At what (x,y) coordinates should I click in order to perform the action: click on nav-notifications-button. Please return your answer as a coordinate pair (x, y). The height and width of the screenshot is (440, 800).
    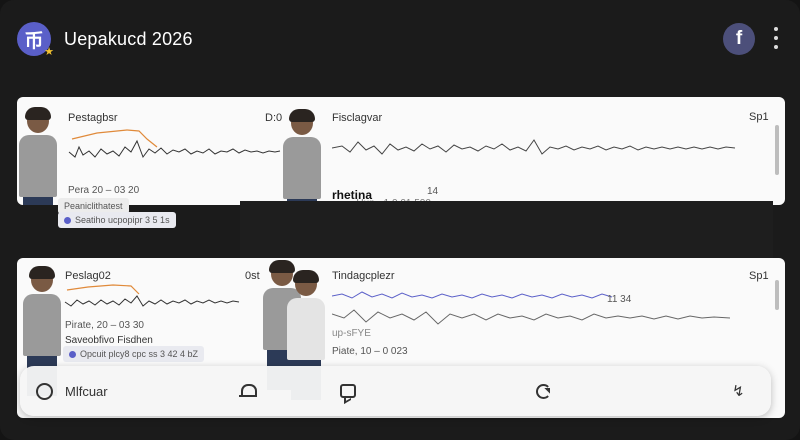
    Looking at the image, I should click on (248, 391).